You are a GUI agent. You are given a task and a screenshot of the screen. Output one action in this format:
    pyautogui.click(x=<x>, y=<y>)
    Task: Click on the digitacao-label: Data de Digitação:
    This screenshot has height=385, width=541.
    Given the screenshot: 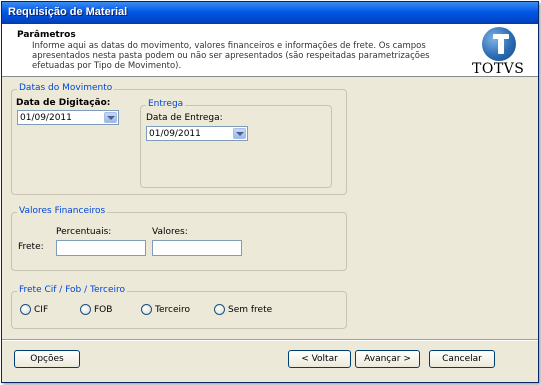 What is the action you would take?
    pyautogui.click(x=63, y=103)
    